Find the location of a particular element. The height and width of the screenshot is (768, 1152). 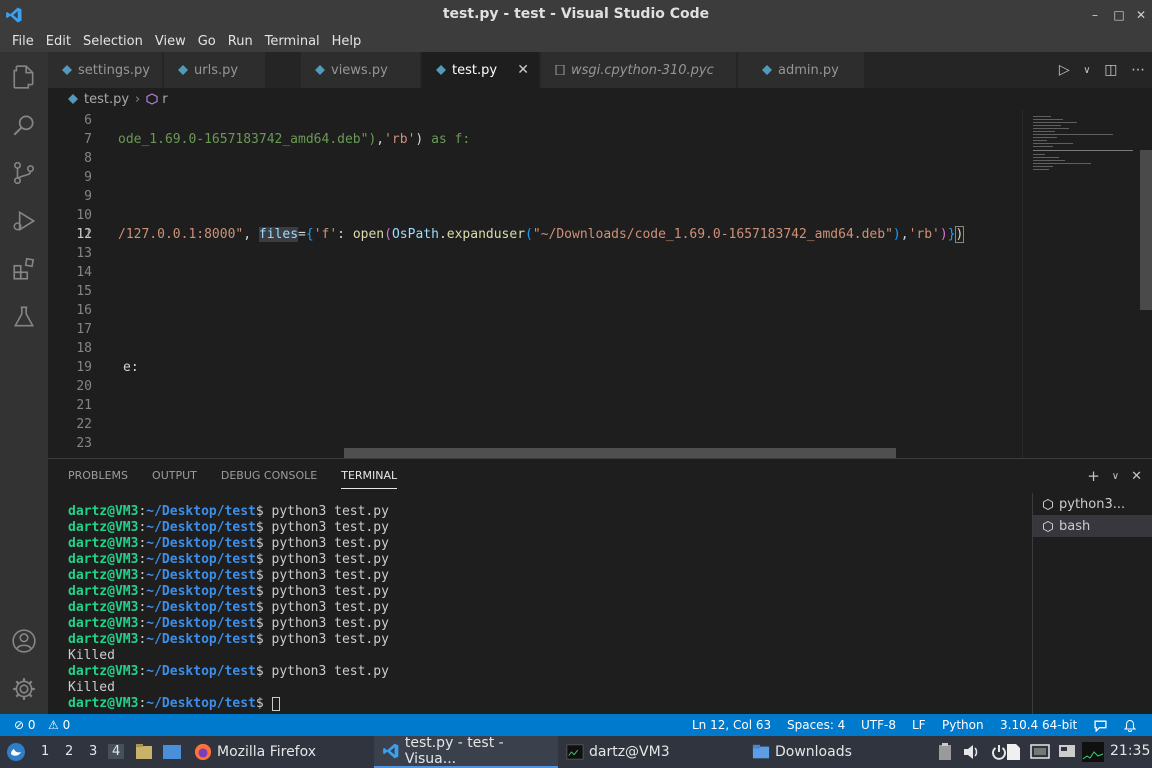

tab-debug-console: DEBUG CONSOLE is located at coordinates (269, 479).